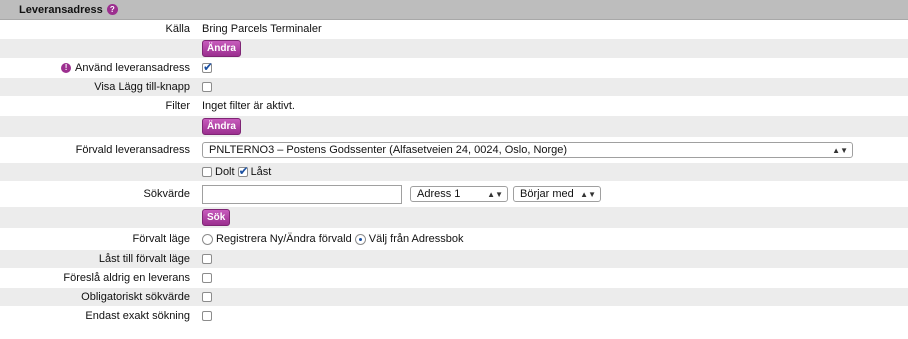 The image size is (908, 339). What do you see at coordinates (454, 127) in the screenshot?
I see `row-andra-2: Ändra` at bounding box center [454, 127].